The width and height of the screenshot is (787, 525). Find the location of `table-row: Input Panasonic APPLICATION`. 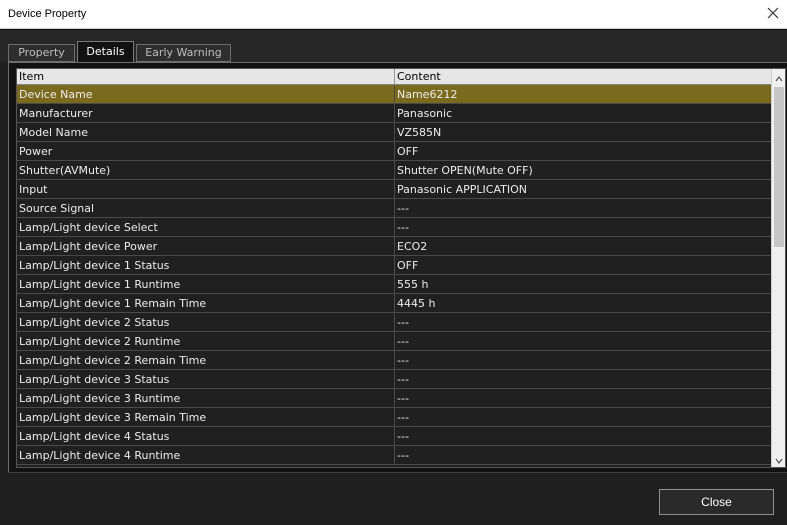

table-row: Input Panasonic APPLICATION is located at coordinates (394, 189).